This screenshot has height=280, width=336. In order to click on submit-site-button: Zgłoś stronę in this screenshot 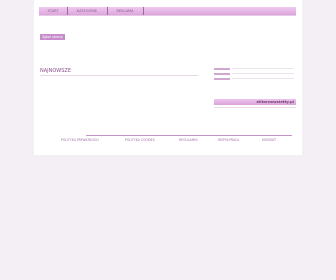, I will do `click(52, 37)`.